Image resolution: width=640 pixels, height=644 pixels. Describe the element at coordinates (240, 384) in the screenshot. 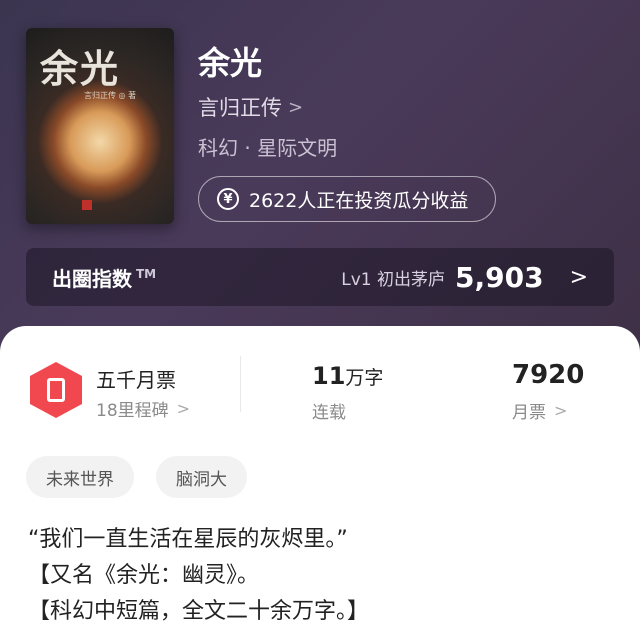

I see `divider` at that location.